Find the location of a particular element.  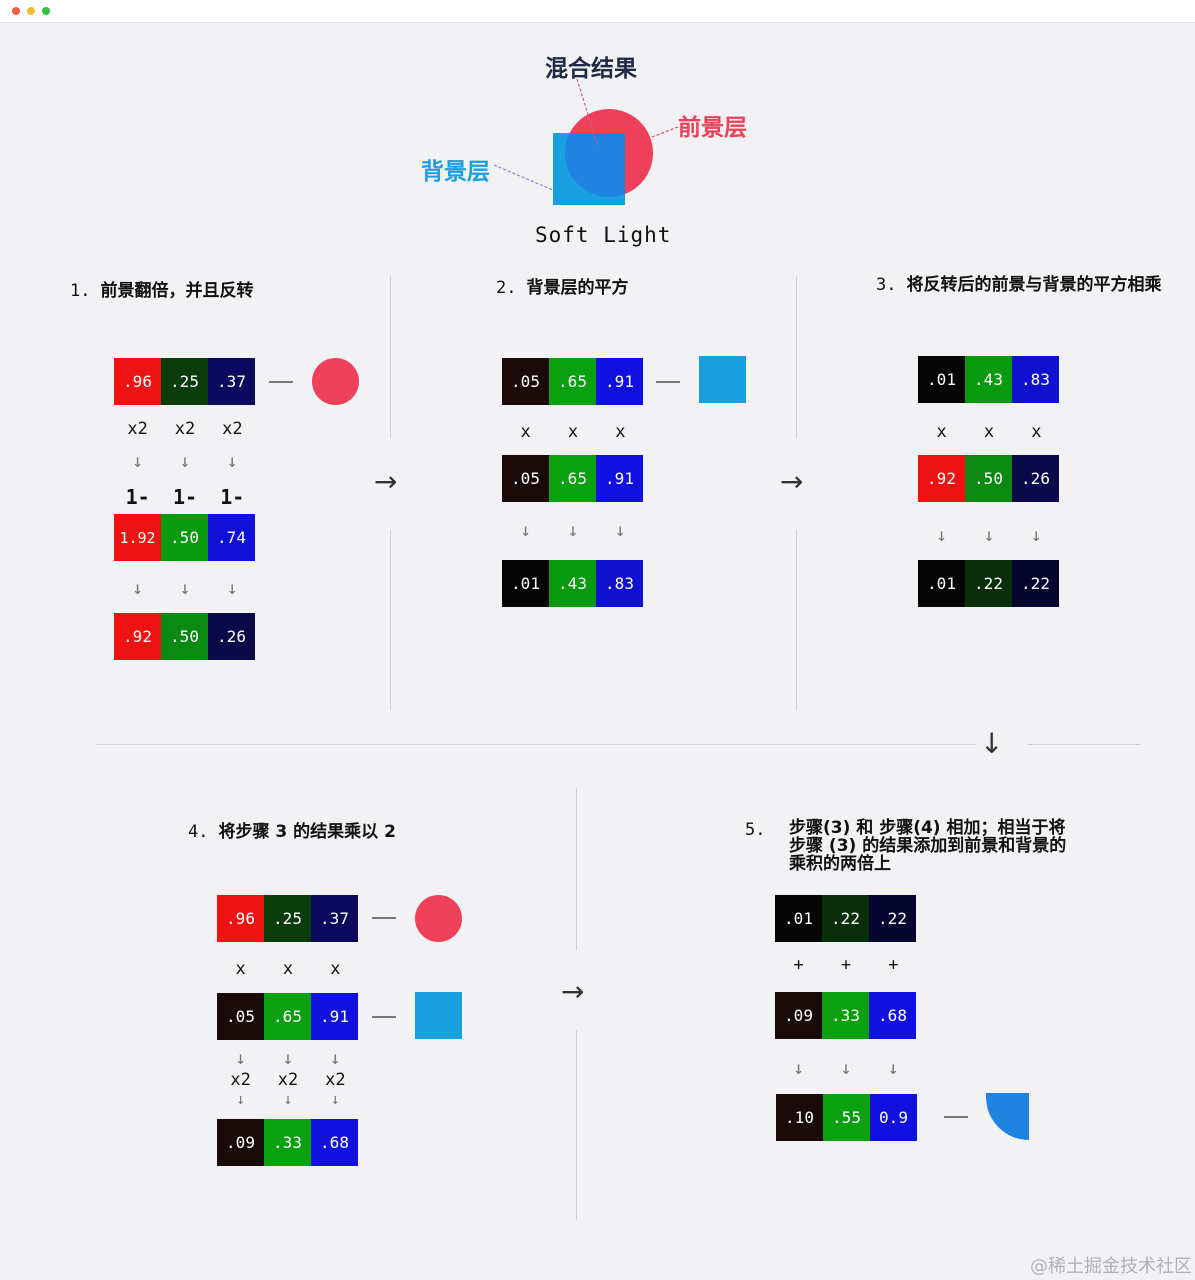

step-number: 2. is located at coordinates (506, 288).